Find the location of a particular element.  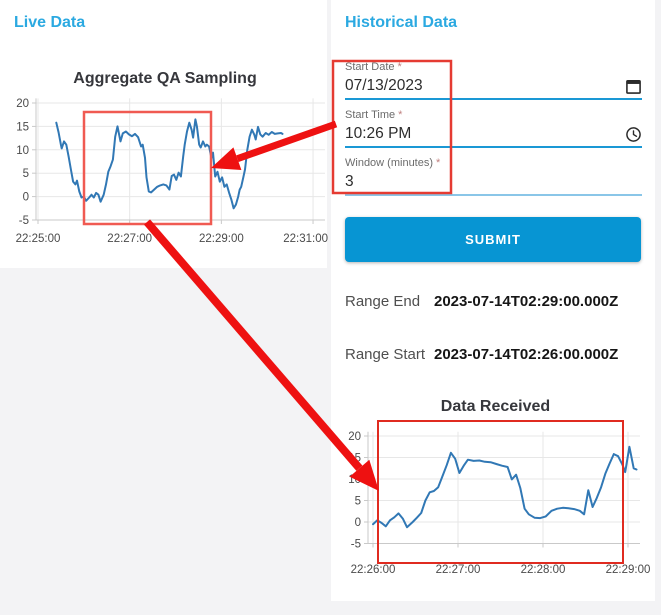

start-date-field: Start Date * is located at coordinates (493, 80).